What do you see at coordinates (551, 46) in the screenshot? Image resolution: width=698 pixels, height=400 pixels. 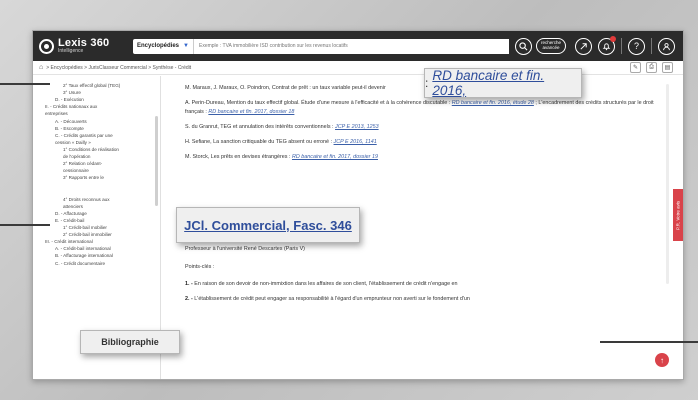 I see `advanced-search-button: recherche avancée` at bounding box center [551, 46].